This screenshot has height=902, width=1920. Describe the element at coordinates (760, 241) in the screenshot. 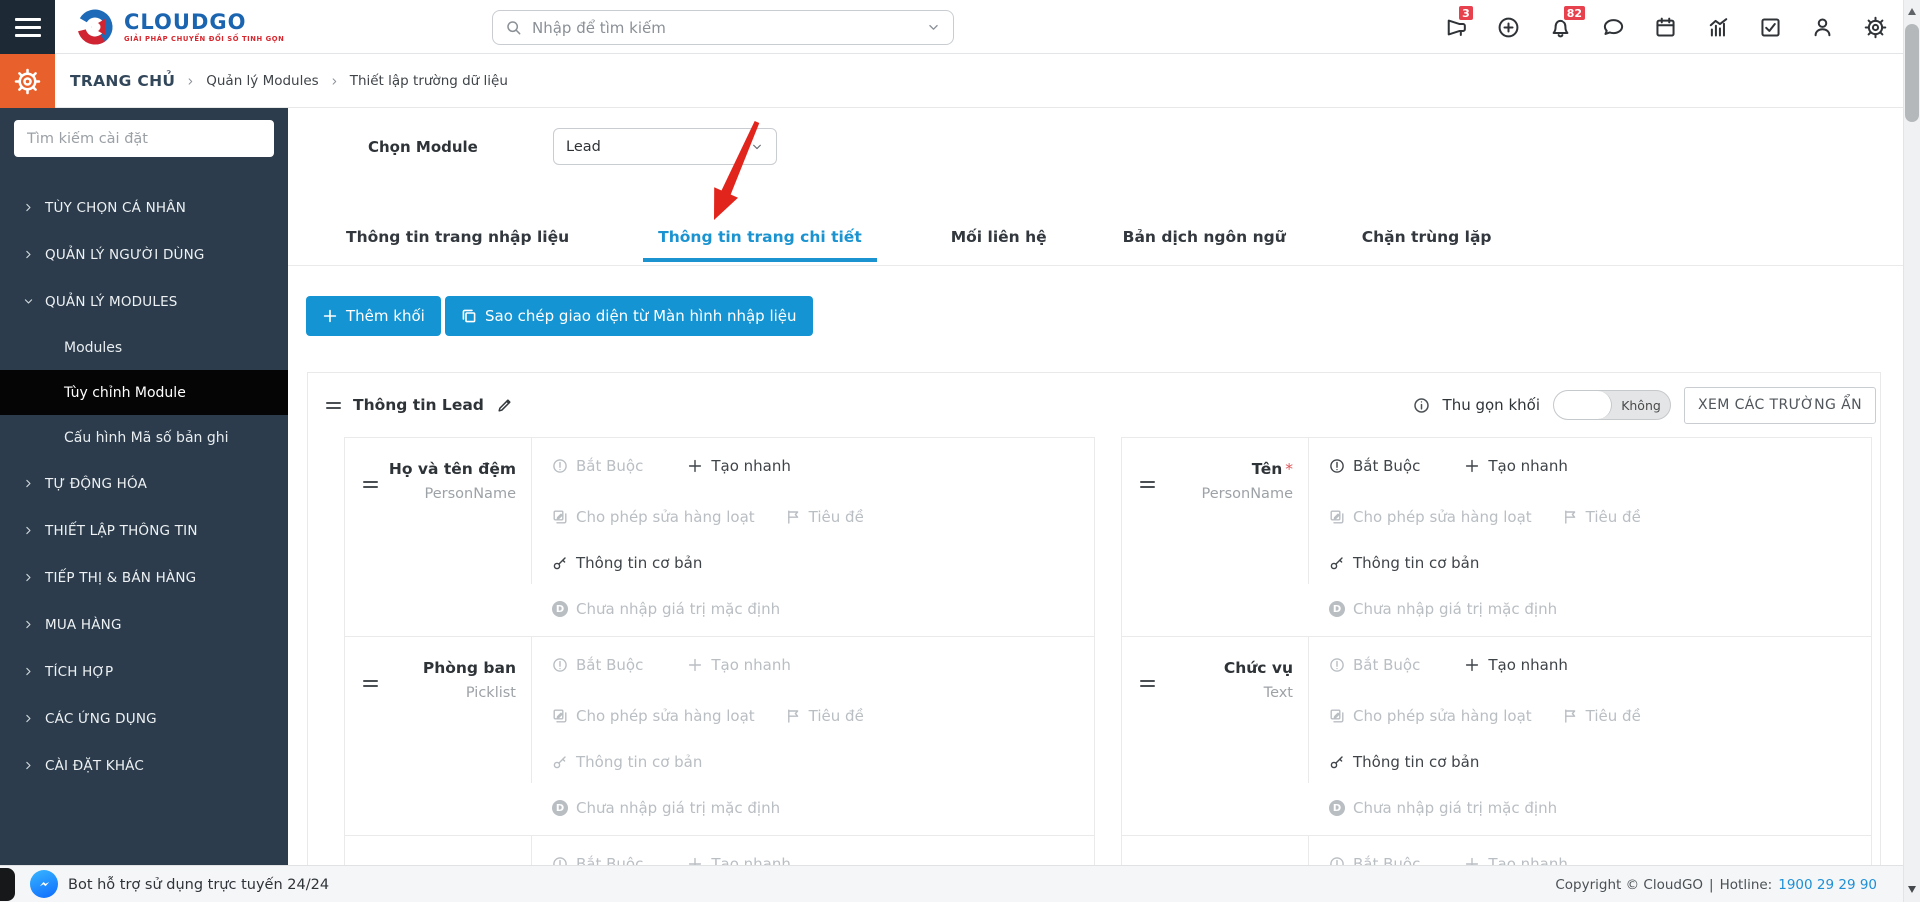

I see `tab-chi-tiet: Thông tin trang chi tiết` at that location.